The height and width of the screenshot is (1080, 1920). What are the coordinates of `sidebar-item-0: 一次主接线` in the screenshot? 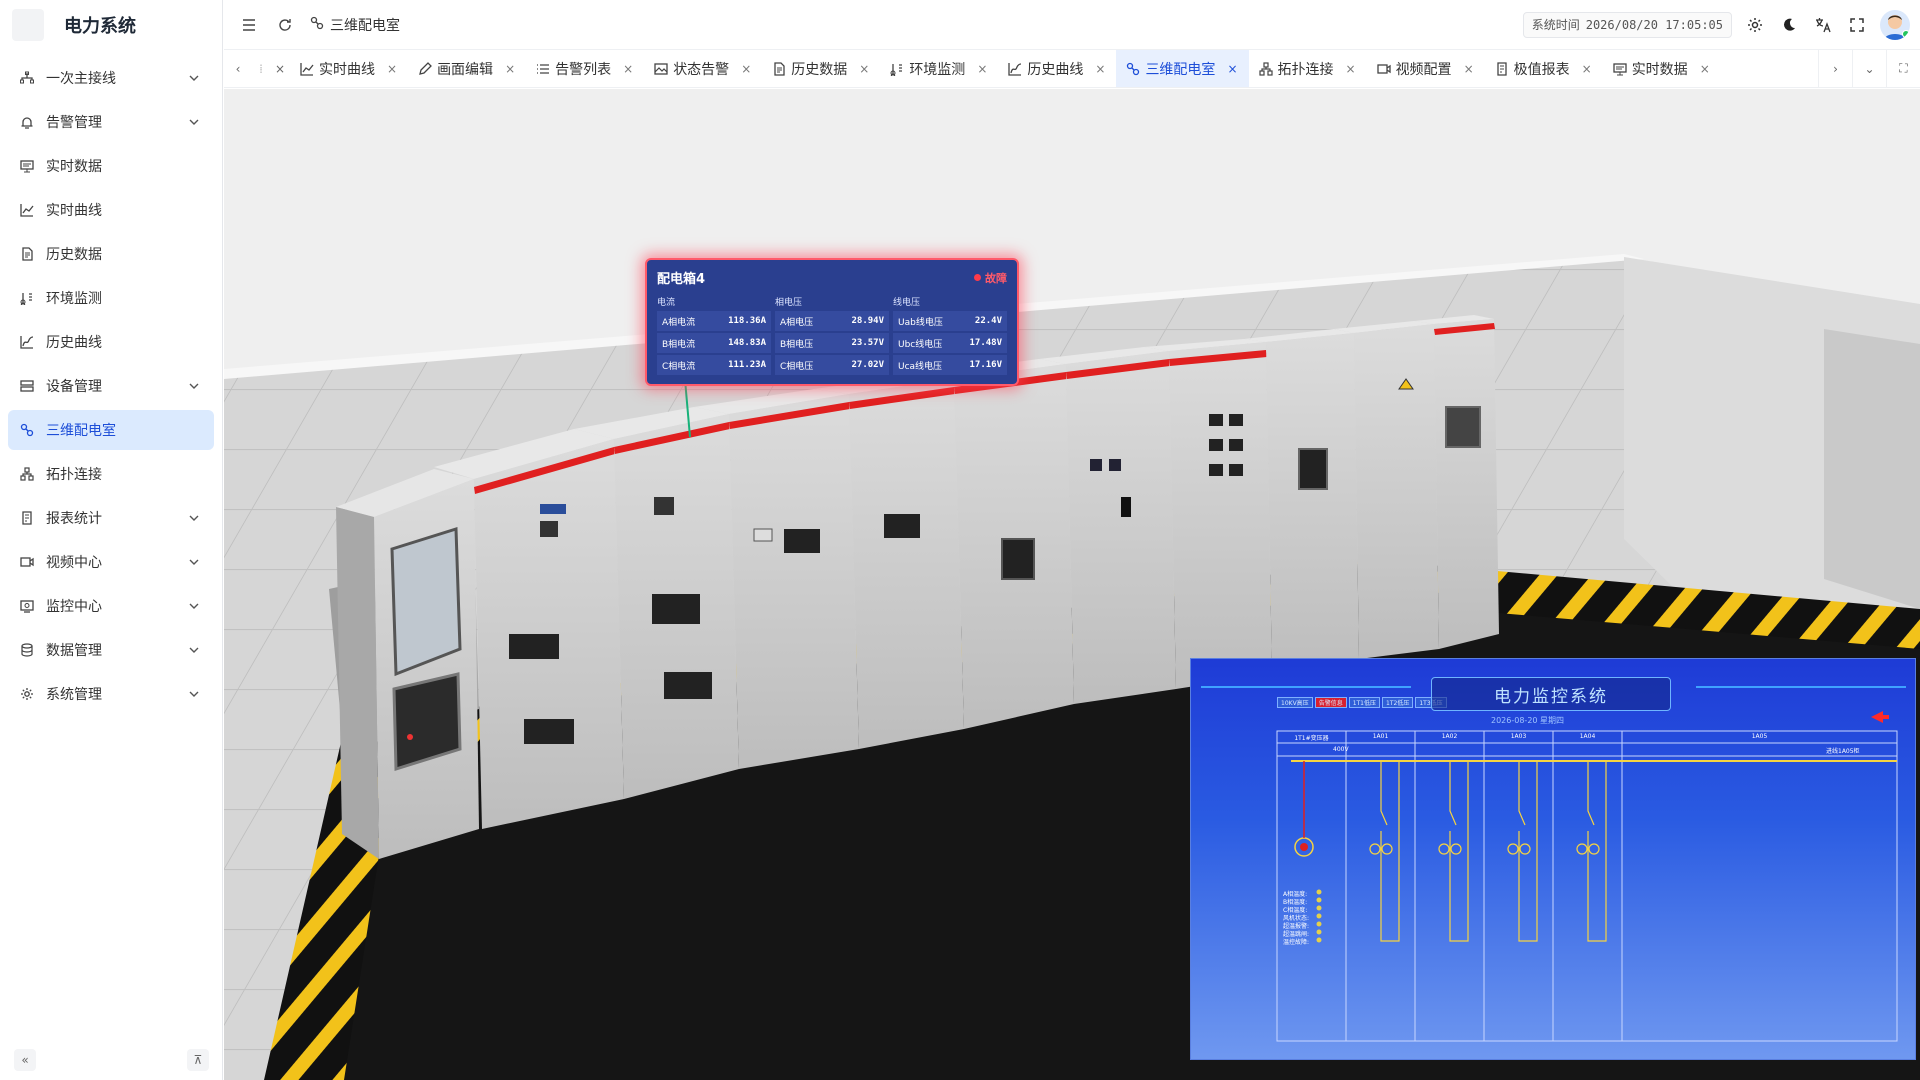 It's located at (111, 78).